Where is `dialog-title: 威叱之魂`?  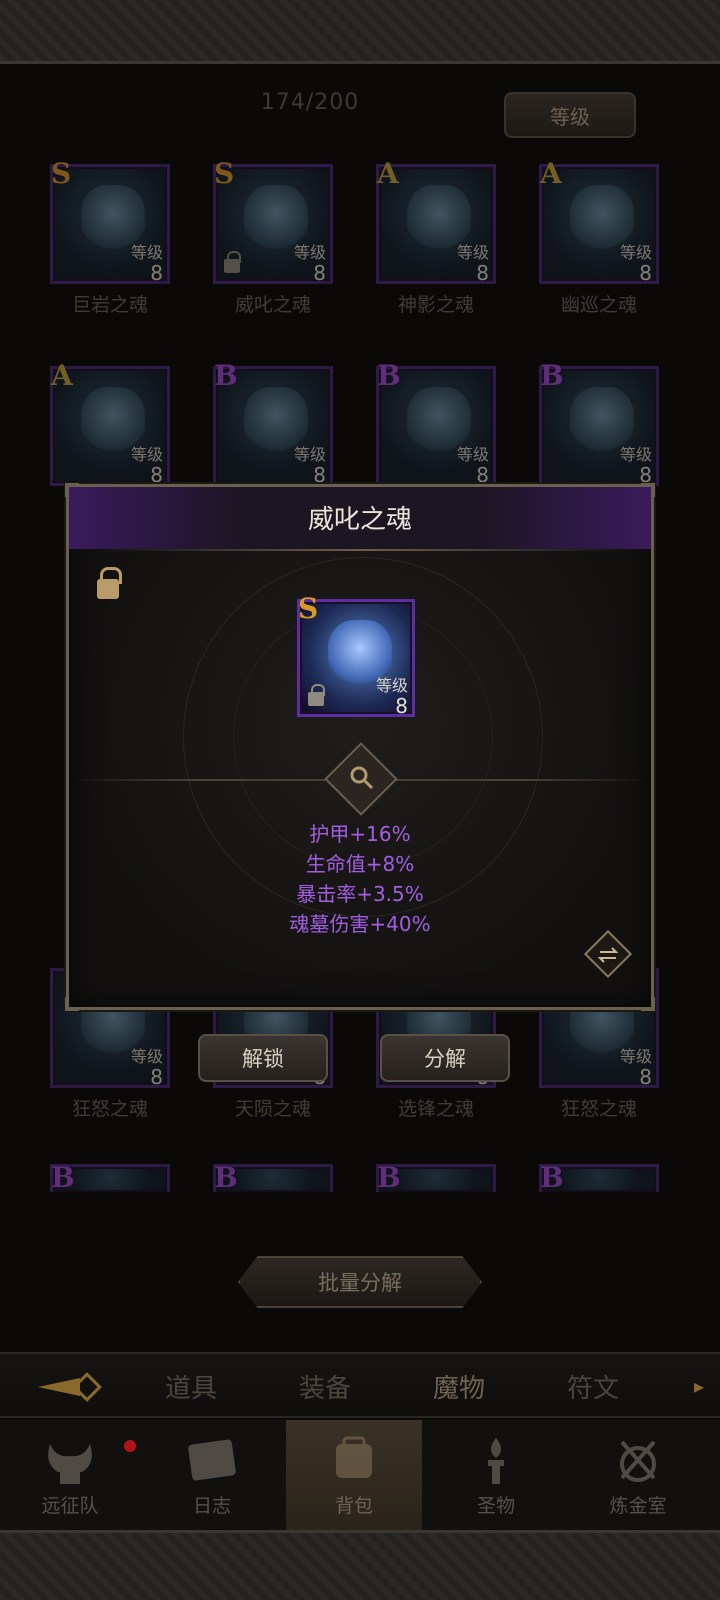
dialog-title: 威叱之魂 is located at coordinates (359, 520).